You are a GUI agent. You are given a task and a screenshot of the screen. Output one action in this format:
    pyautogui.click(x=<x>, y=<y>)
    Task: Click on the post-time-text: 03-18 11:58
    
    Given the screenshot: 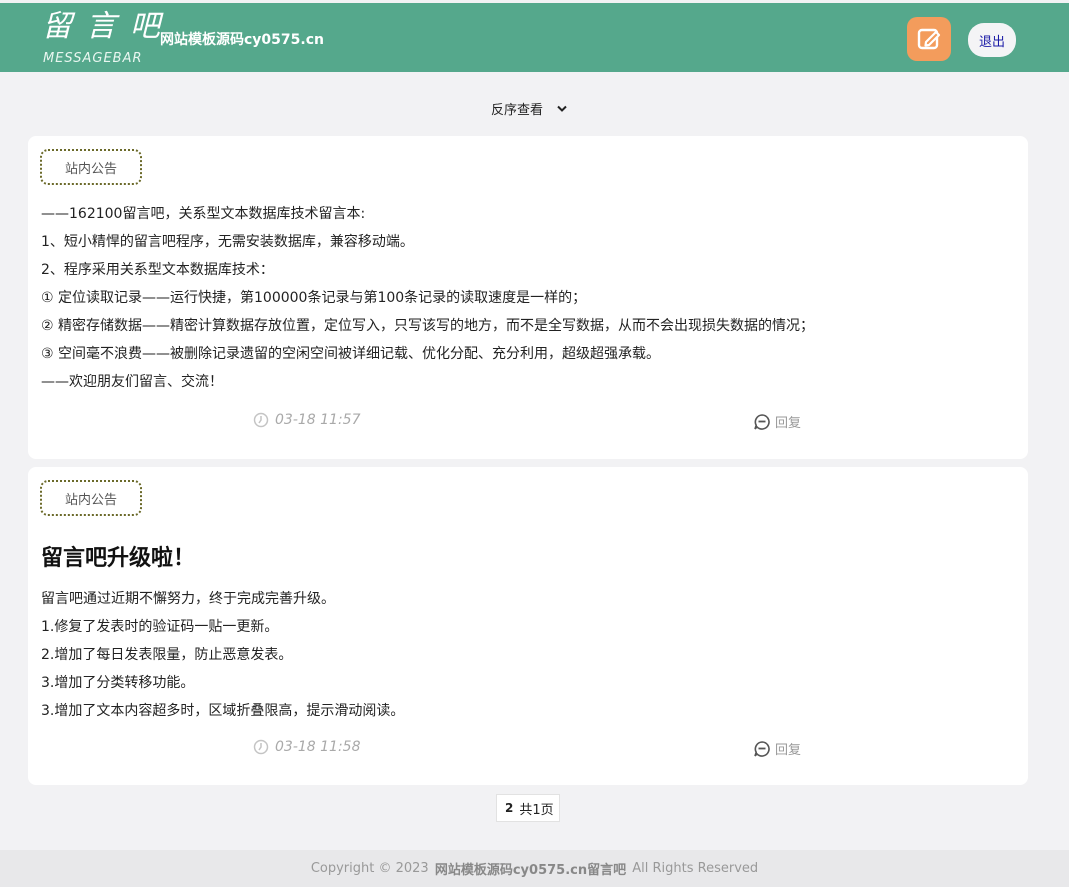 What is the action you would take?
    pyautogui.click(x=318, y=747)
    